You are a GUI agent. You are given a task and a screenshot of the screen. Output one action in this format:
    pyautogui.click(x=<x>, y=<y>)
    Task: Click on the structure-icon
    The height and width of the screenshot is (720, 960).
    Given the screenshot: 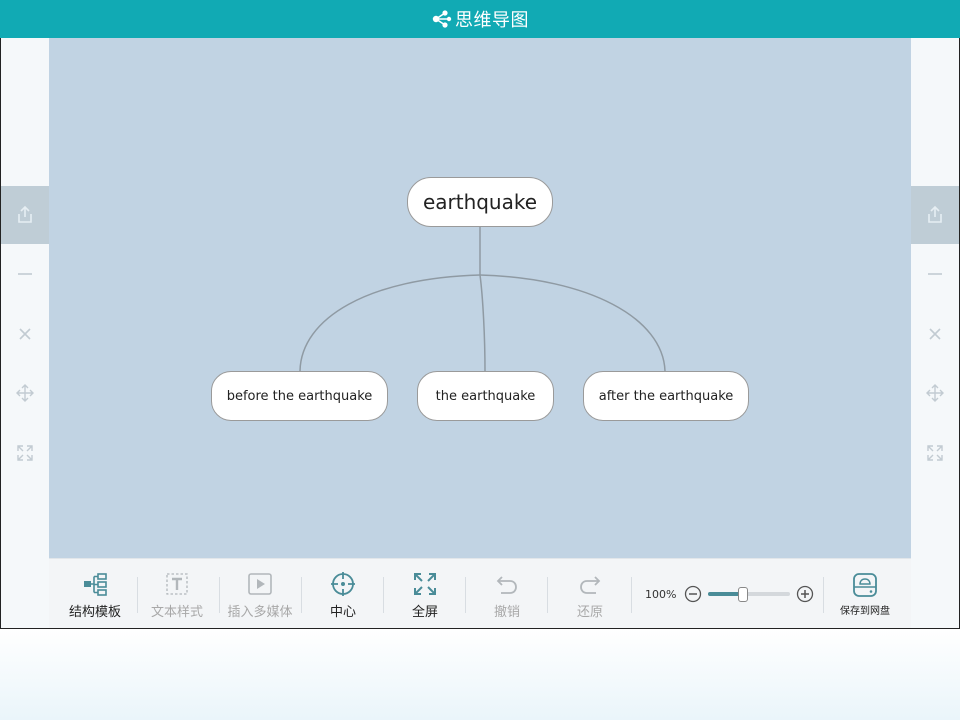 What is the action you would take?
    pyautogui.click(x=95, y=584)
    